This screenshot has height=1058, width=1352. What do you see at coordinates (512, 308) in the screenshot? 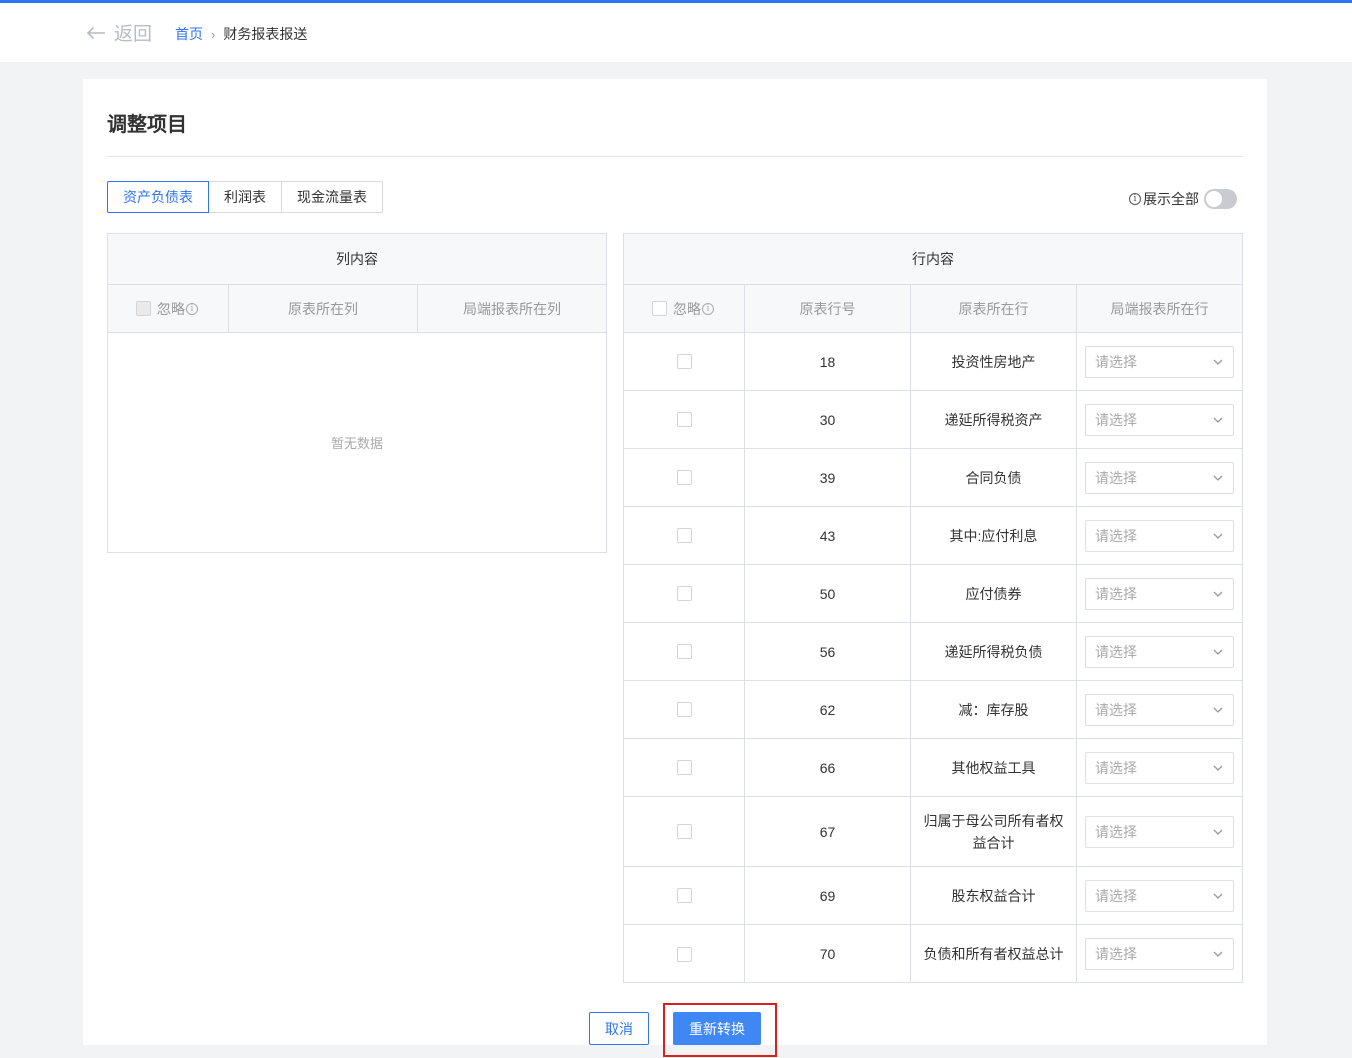
I see `column-target-header: 局端报表所在列` at bounding box center [512, 308].